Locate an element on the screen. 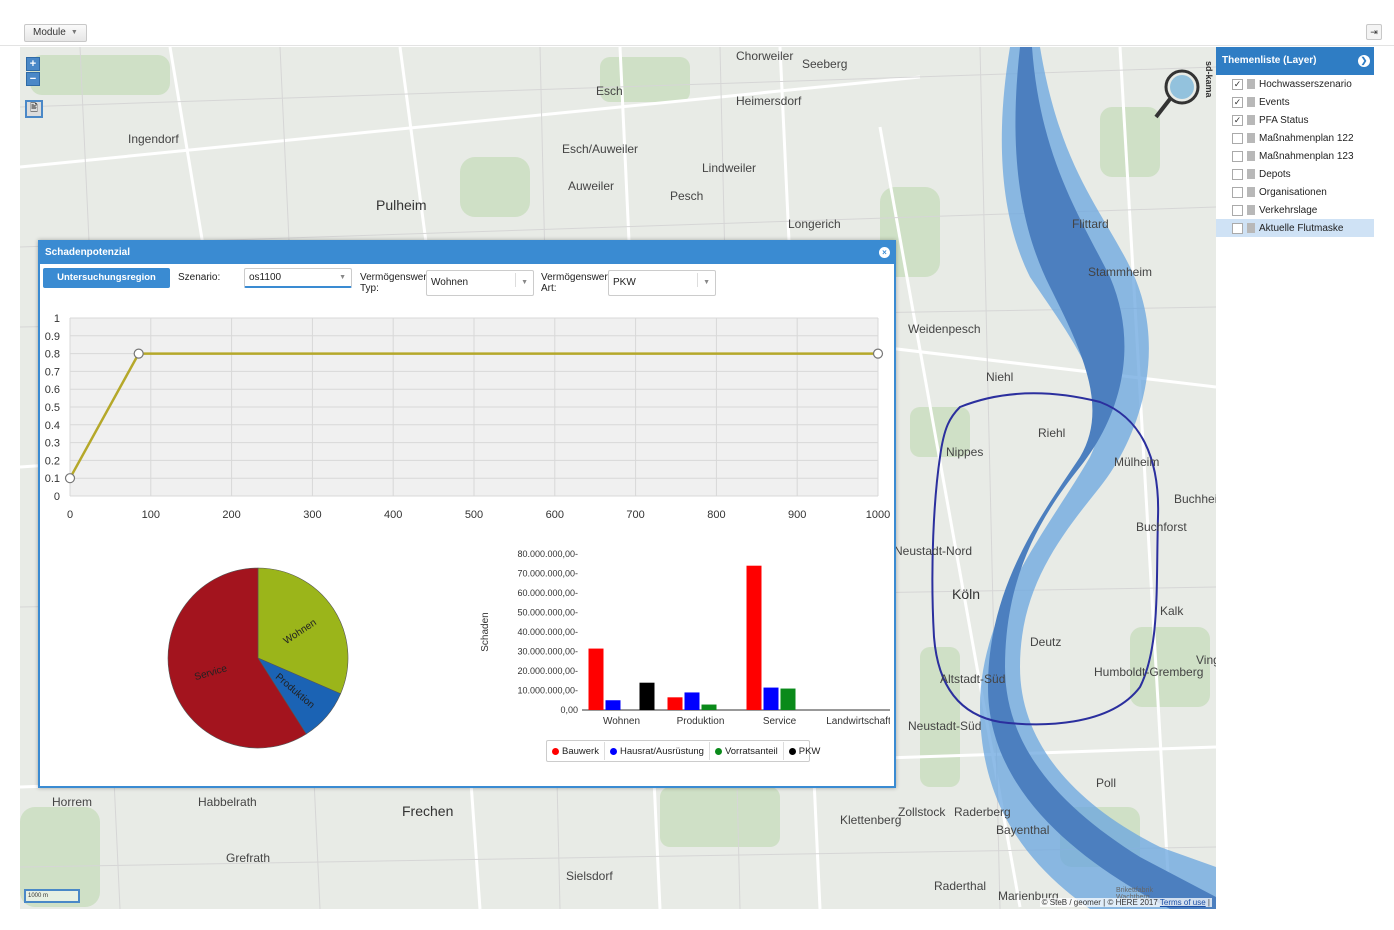 This screenshot has height=930, width=1394. layer-label: PFA Status is located at coordinates (1284, 120).